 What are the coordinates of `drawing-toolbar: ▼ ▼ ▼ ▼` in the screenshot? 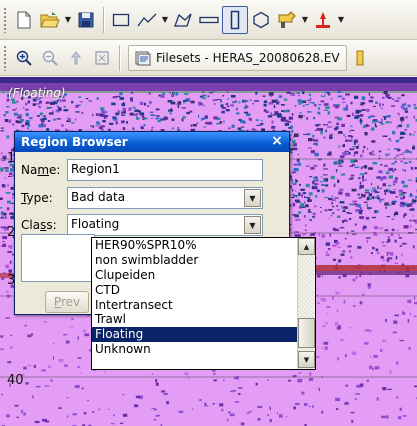 It's located at (208, 20).